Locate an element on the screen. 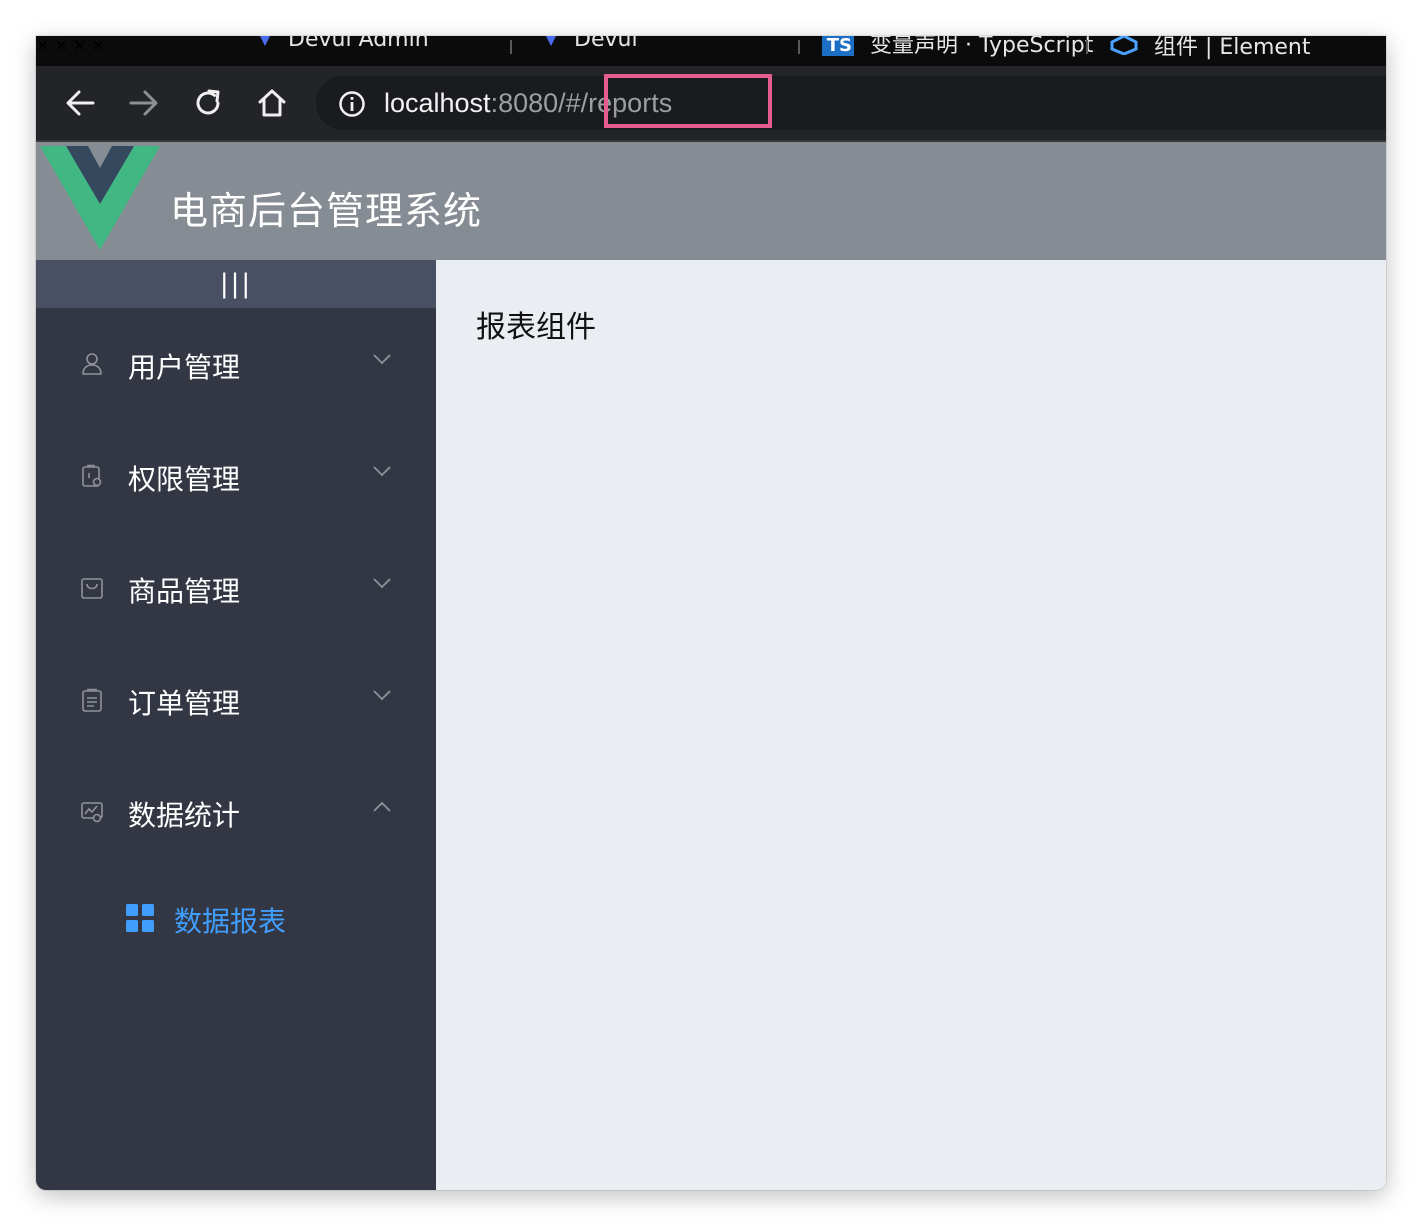 This screenshot has height=1226, width=1422. tab-typescript: TS 变量声明 · TypeScript is located at coordinates (957, 47).